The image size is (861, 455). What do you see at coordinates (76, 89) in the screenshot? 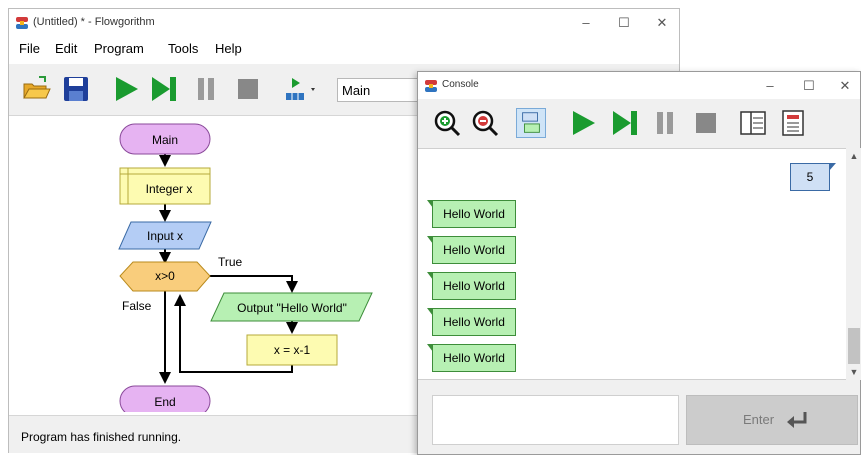
I see `save-icon` at bounding box center [76, 89].